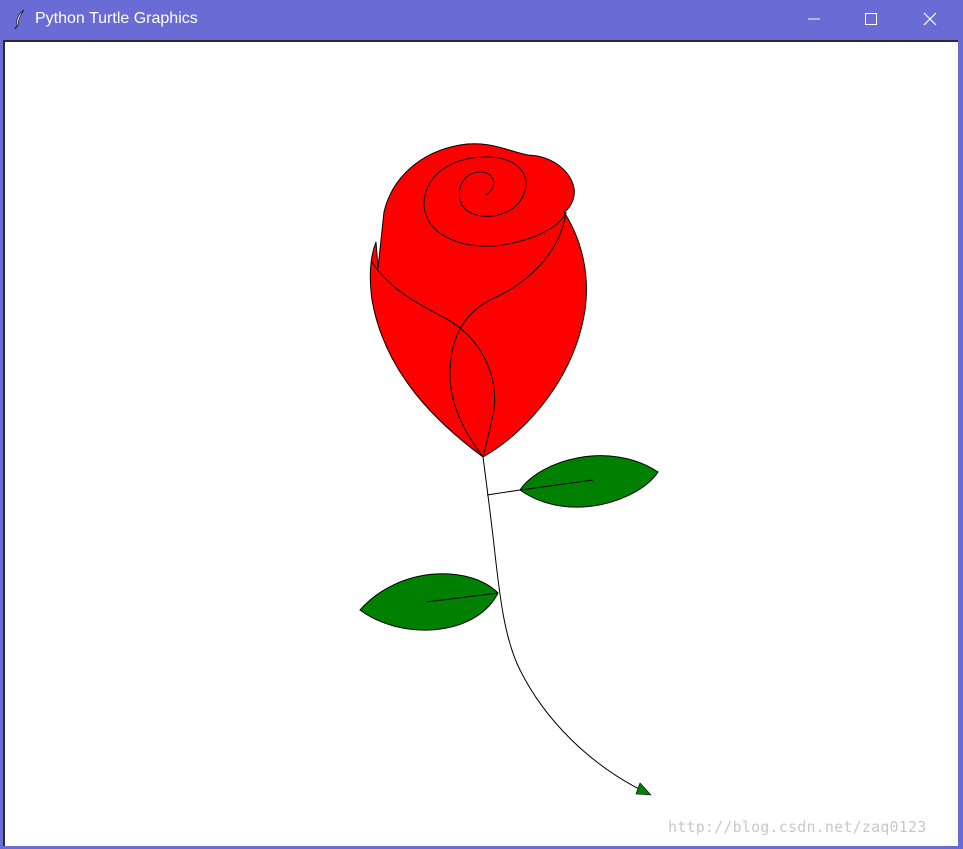 The image size is (963, 849). I want to click on maximize-button, so click(871, 19).